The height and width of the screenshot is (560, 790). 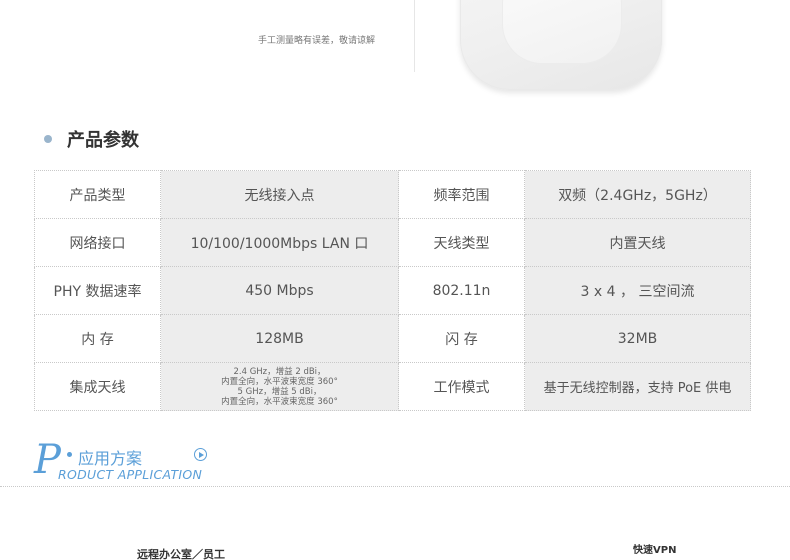 I want to click on scene-label-remote-office: 远程办公室／员工, so click(x=181, y=554).